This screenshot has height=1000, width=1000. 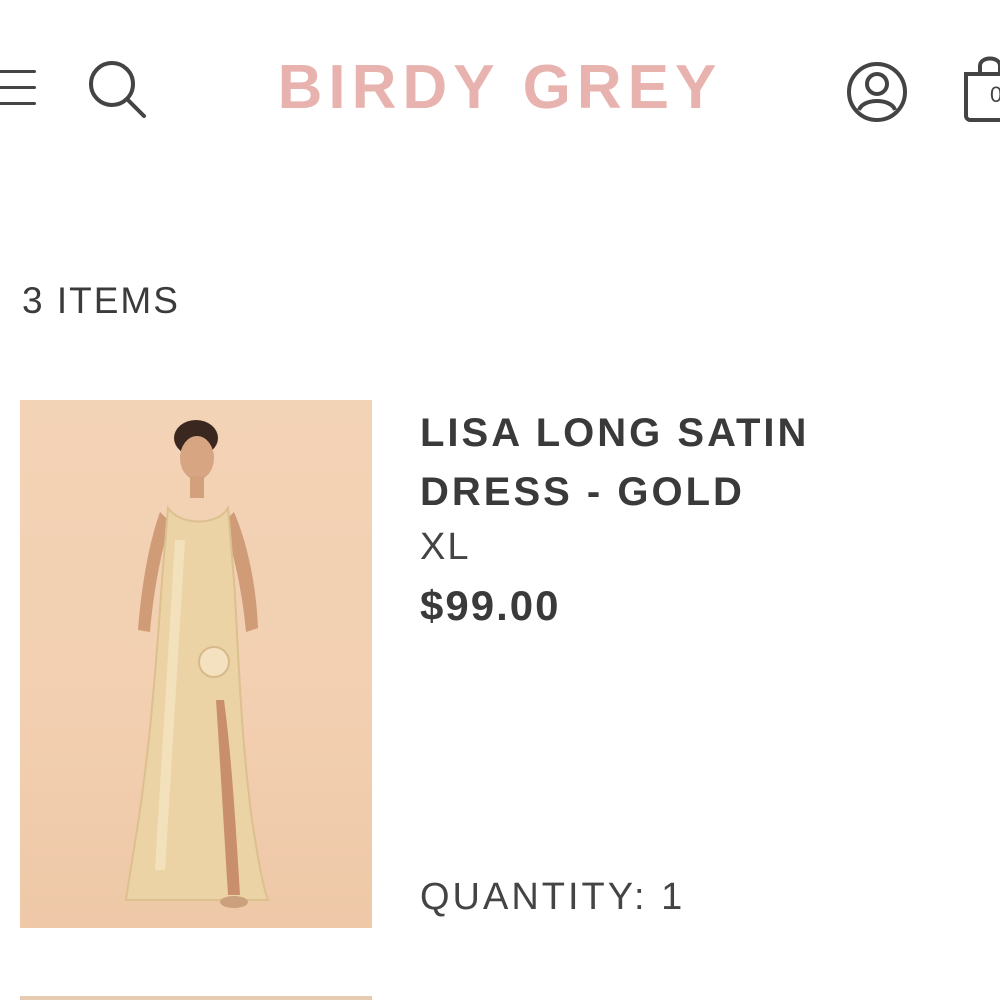 I want to click on account-icon, so click(x=877, y=92).